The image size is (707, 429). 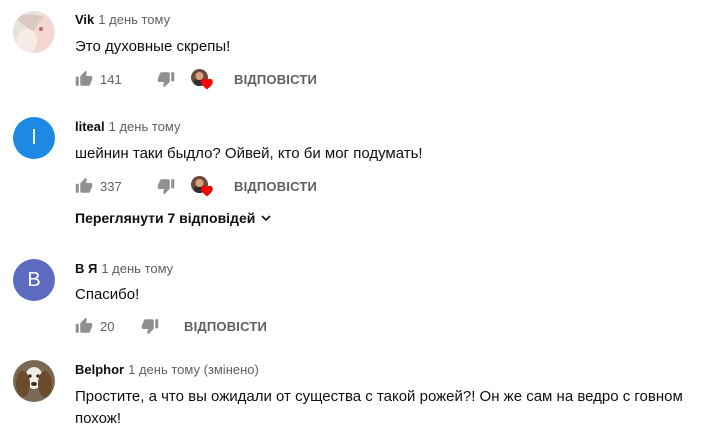 What do you see at coordinates (84, 19) in the screenshot?
I see `author-name: Vik` at bounding box center [84, 19].